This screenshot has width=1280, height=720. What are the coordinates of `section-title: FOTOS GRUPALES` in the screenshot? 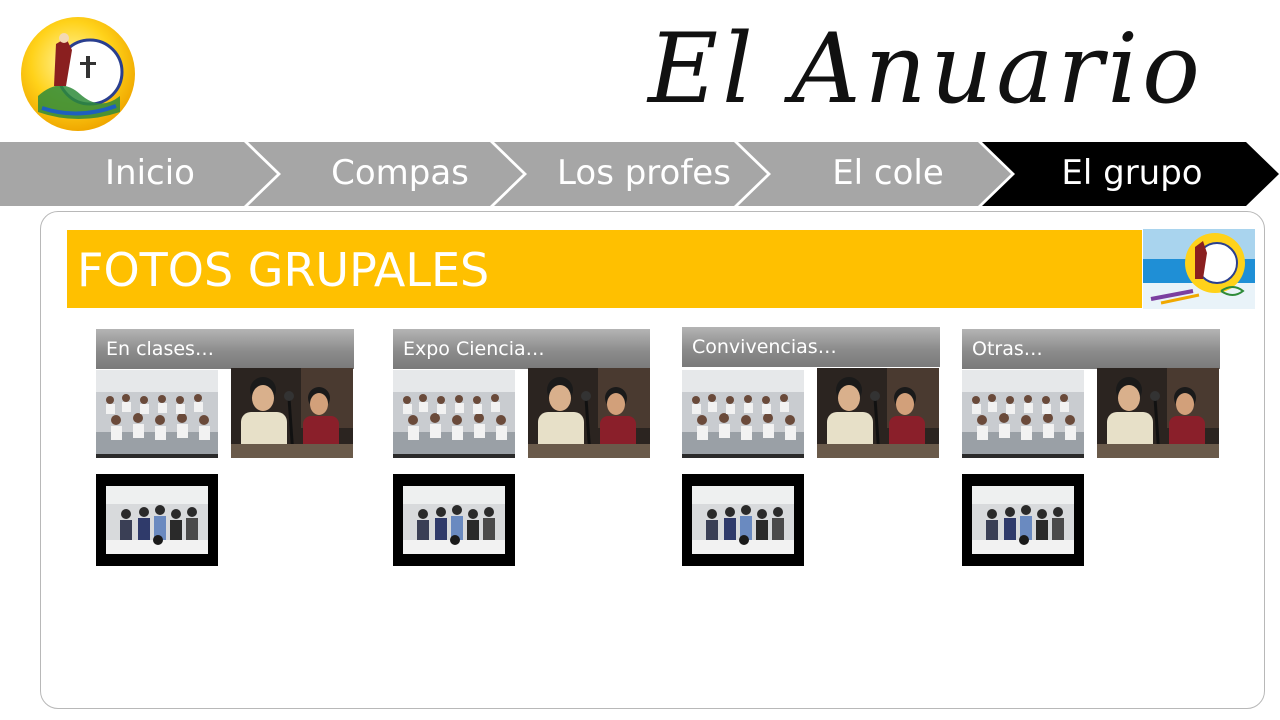 It's located at (283, 270).